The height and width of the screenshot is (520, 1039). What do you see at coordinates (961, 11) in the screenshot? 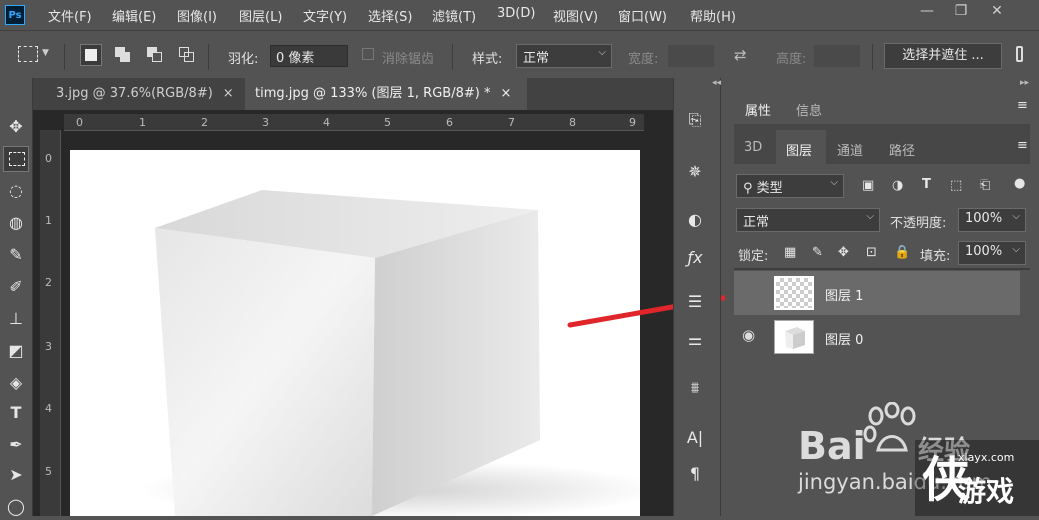
I see `restore-button: ❐` at bounding box center [961, 11].